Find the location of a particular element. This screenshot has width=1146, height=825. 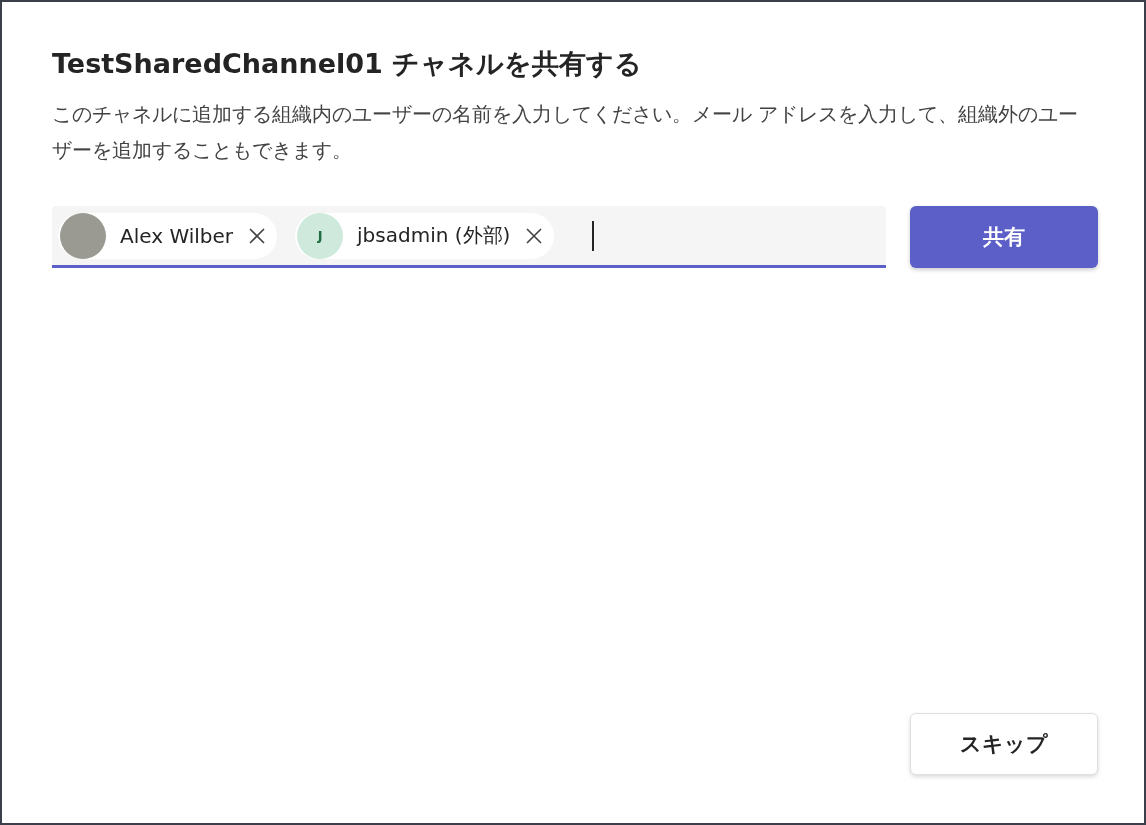

people-input-field: Alex Wilber J jbsadmin (外部) is located at coordinates (469, 237).